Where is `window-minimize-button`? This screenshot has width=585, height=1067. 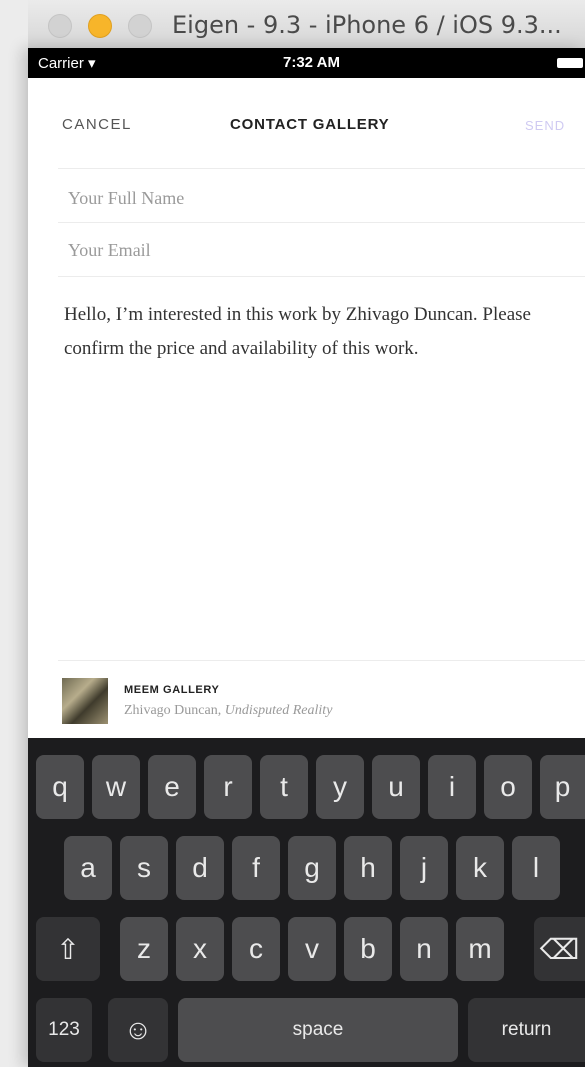
window-minimize-button is located at coordinates (100, 26).